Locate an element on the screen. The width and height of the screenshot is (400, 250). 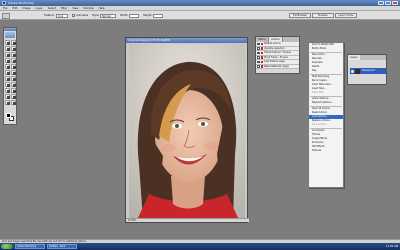
height-label: Height: is located at coordinates (148, 15).